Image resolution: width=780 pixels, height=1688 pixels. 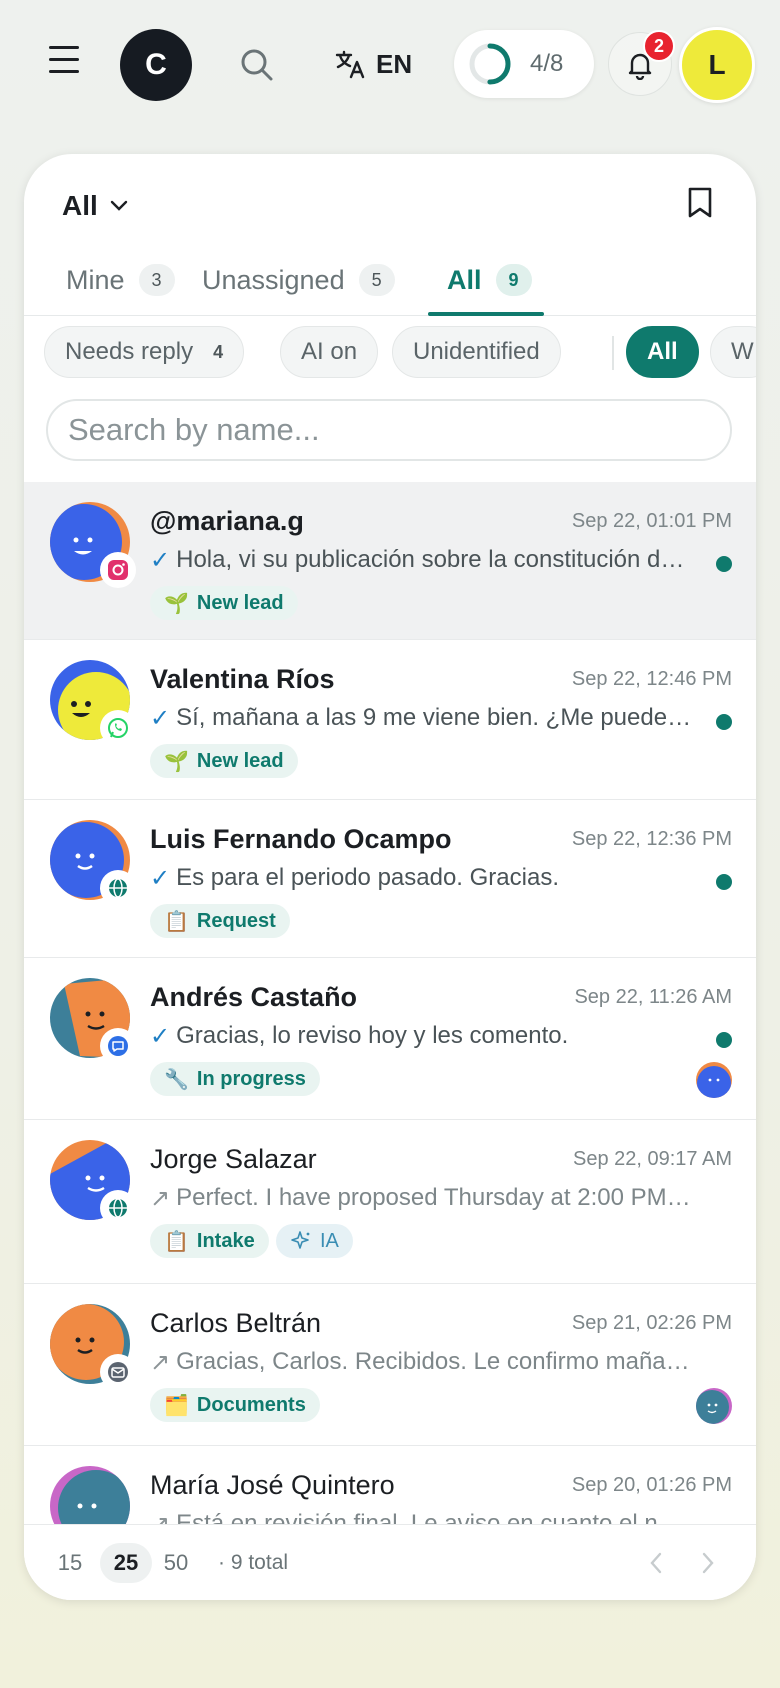 What do you see at coordinates (176, 921) in the screenshot?
I see `clipboard-icon: 📋` at bounding box center [176, 921].